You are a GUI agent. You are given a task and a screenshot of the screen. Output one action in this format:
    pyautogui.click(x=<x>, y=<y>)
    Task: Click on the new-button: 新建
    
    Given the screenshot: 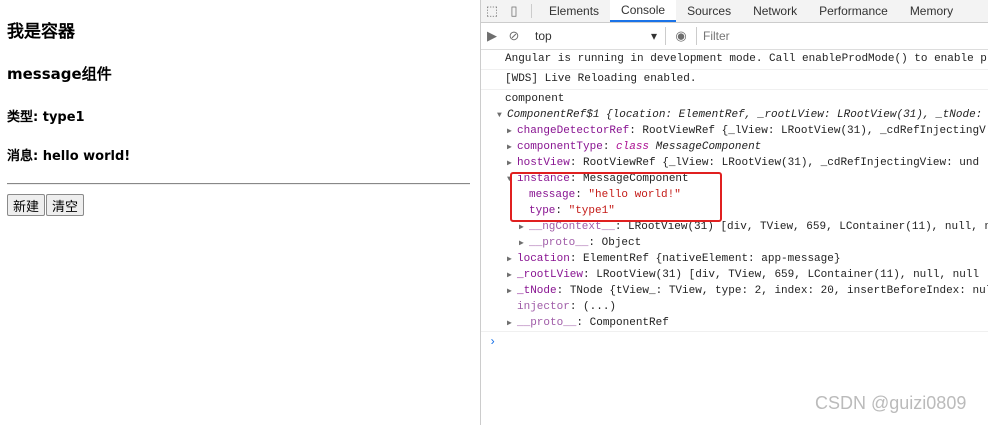 What is the action you would take?
    pyautogui.click(x=26, y=205)
    